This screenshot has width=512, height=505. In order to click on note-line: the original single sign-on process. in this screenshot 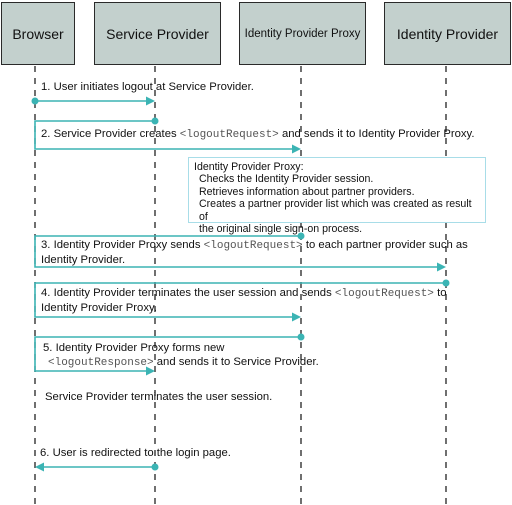, I will do `click(281, 229)`.